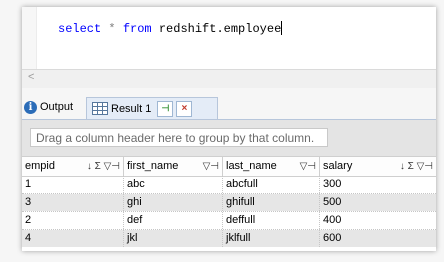 This screenshot has width=444, height=262. I want to click on cell-empid: 2, so click(73, 220).